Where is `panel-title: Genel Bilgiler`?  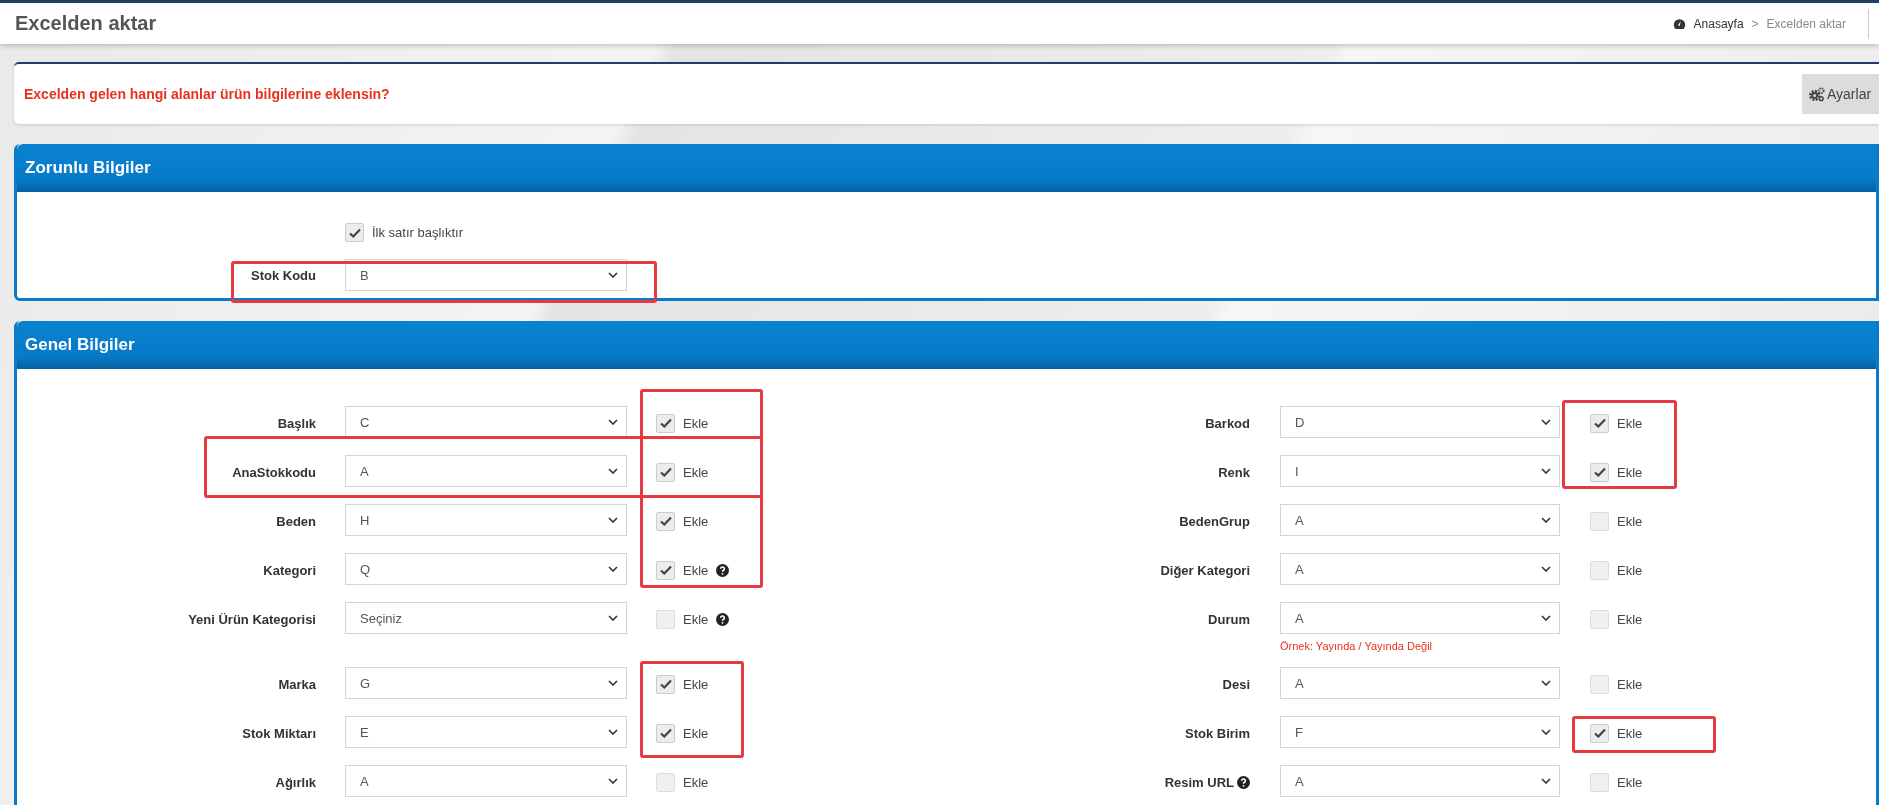 panel-title: Genel Bilgiler is located at coordinates (80, 345).